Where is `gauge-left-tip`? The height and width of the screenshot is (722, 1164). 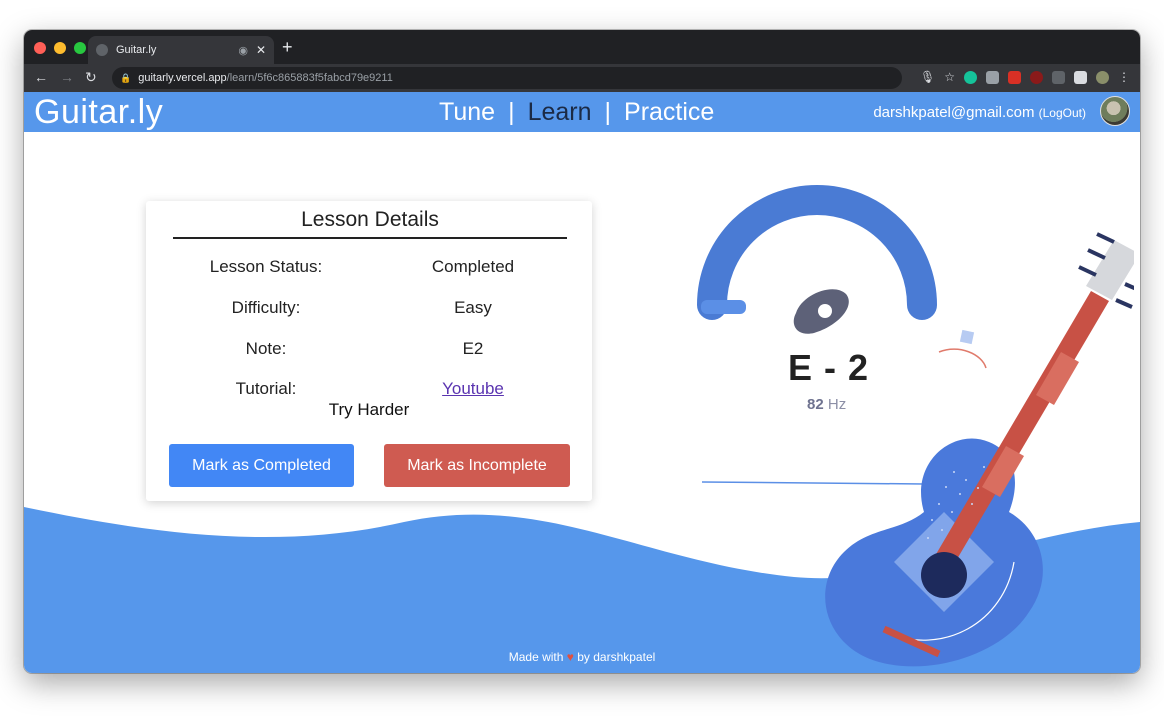 gauge-left-tip is located at coordinates (723, 307).